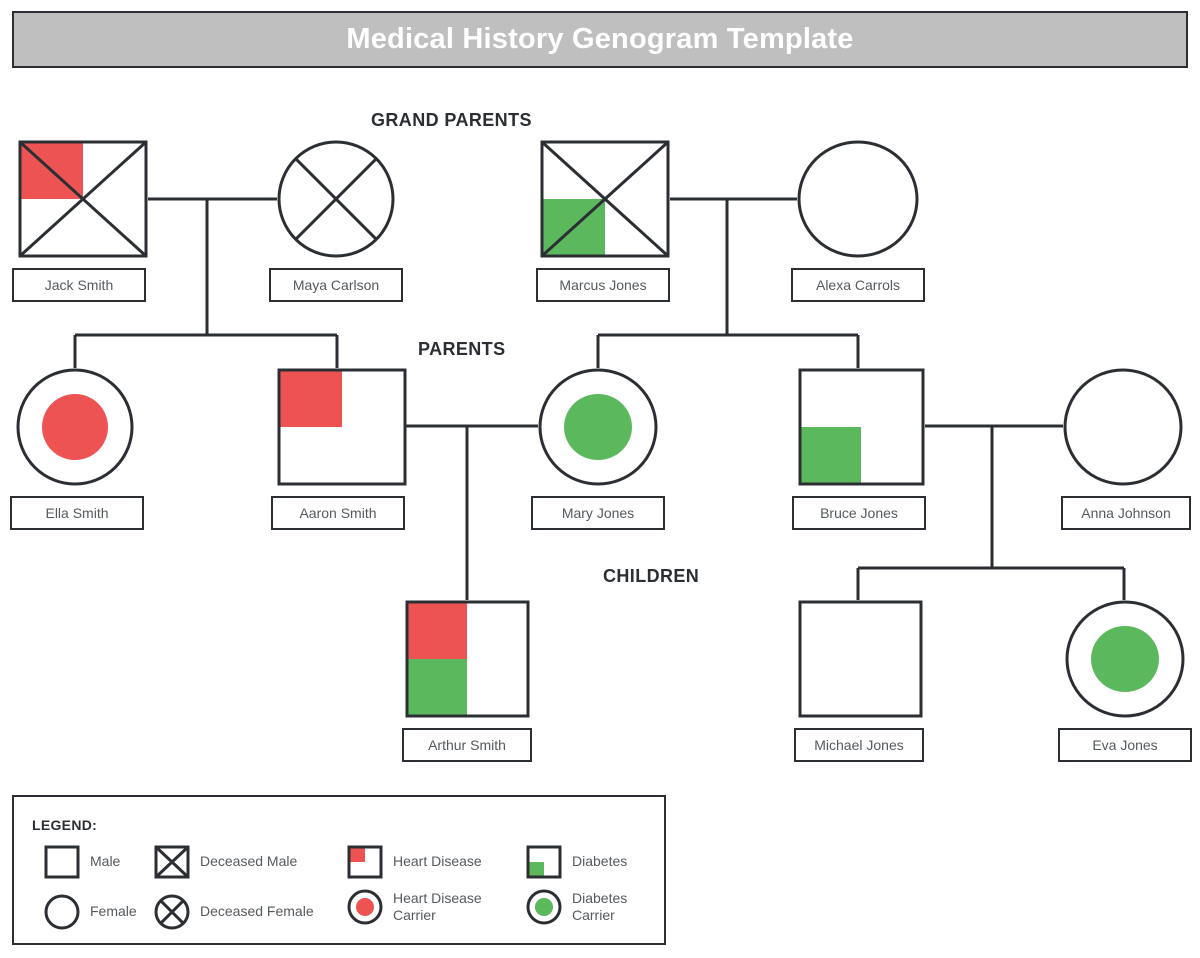 The height and width of the screenshot is (958, 1200). What do you see at coordinates (75, 427) in the screenshot?
I see `symbol-circle-heart-carrier` at bounding box center [75, 427].